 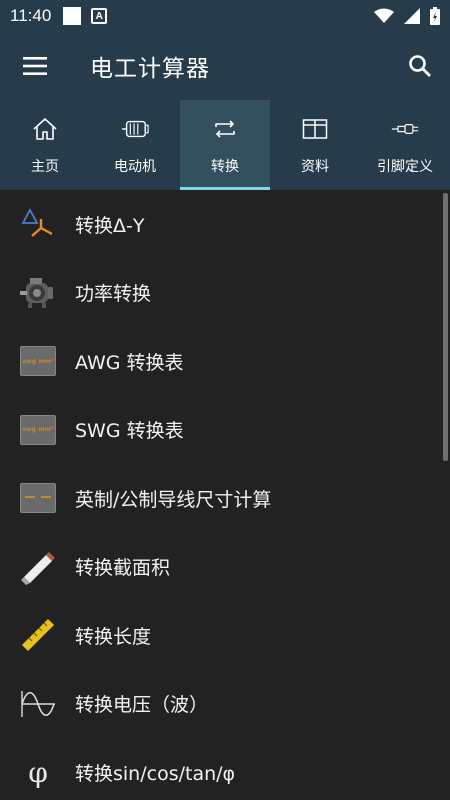 I want to click on table-icon, so click(x=315, y=129).